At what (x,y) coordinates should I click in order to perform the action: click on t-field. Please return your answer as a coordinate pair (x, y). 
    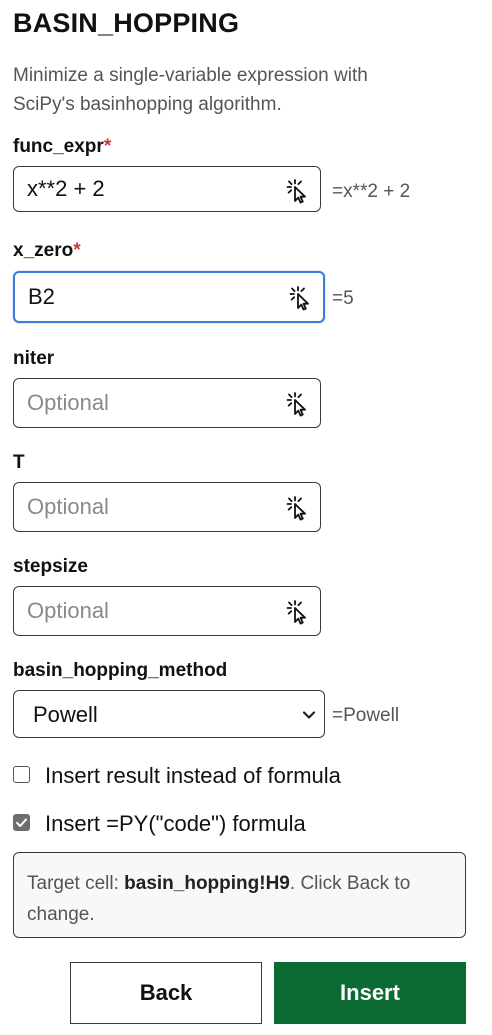
    Looking at the image, I should click on (167, 507).